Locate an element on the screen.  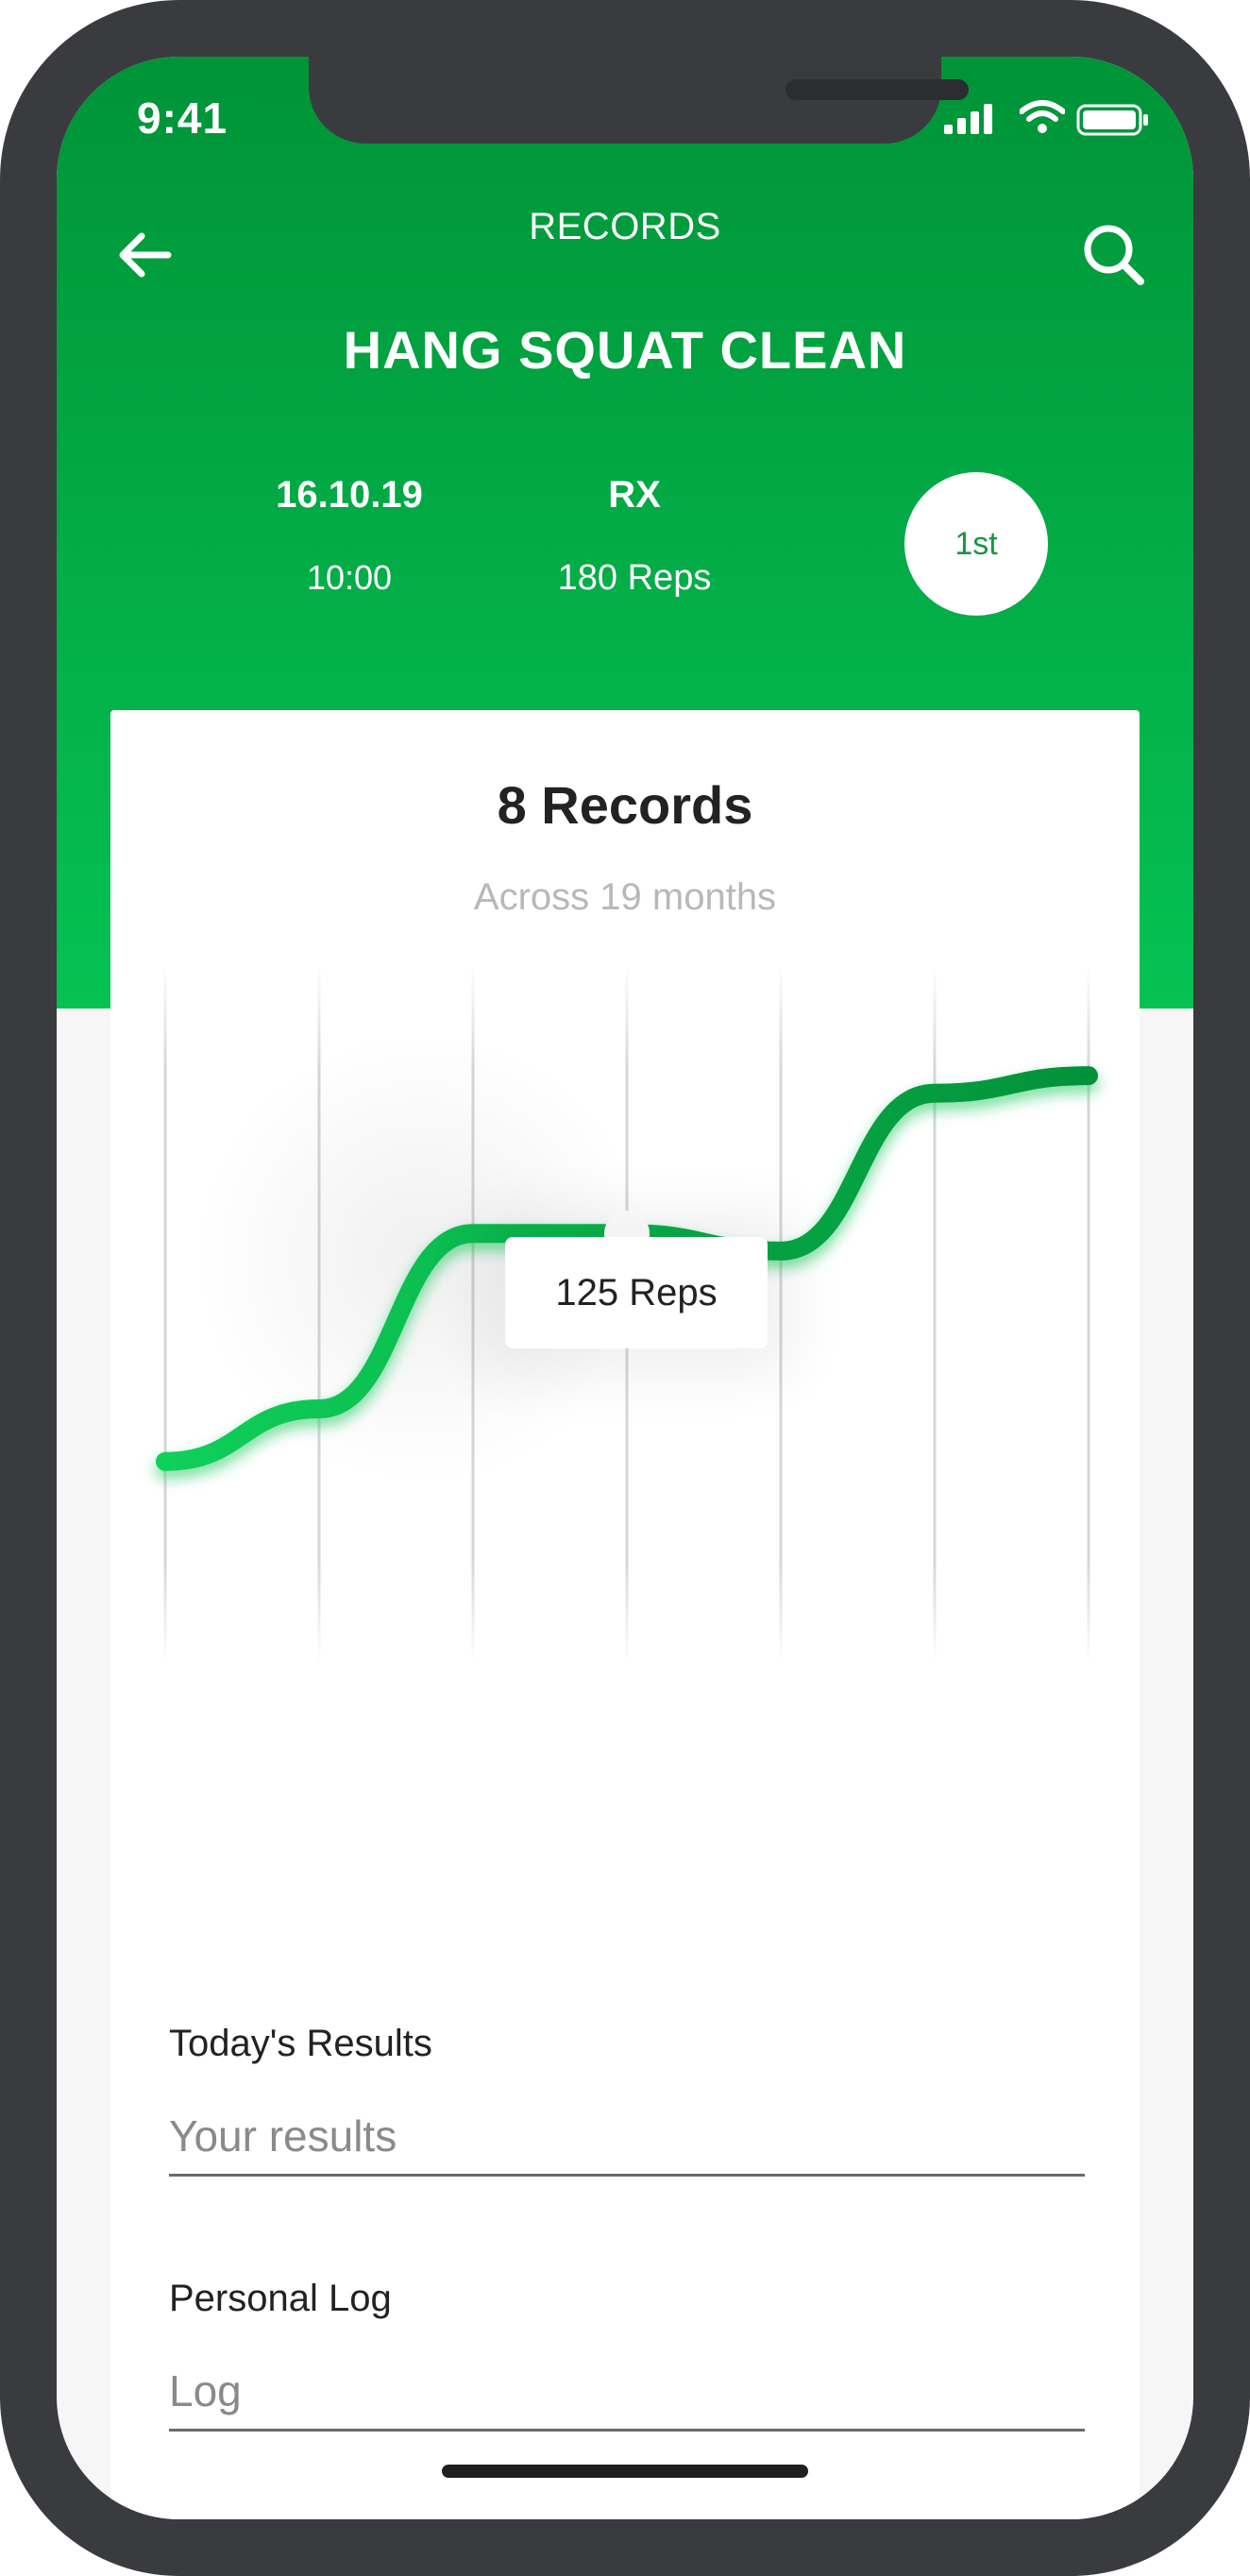
results-input is located at coordinates (627, 2137).